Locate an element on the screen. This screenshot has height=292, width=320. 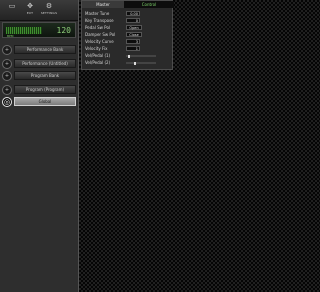
global-button: Global is located at coordinates (45, 101).